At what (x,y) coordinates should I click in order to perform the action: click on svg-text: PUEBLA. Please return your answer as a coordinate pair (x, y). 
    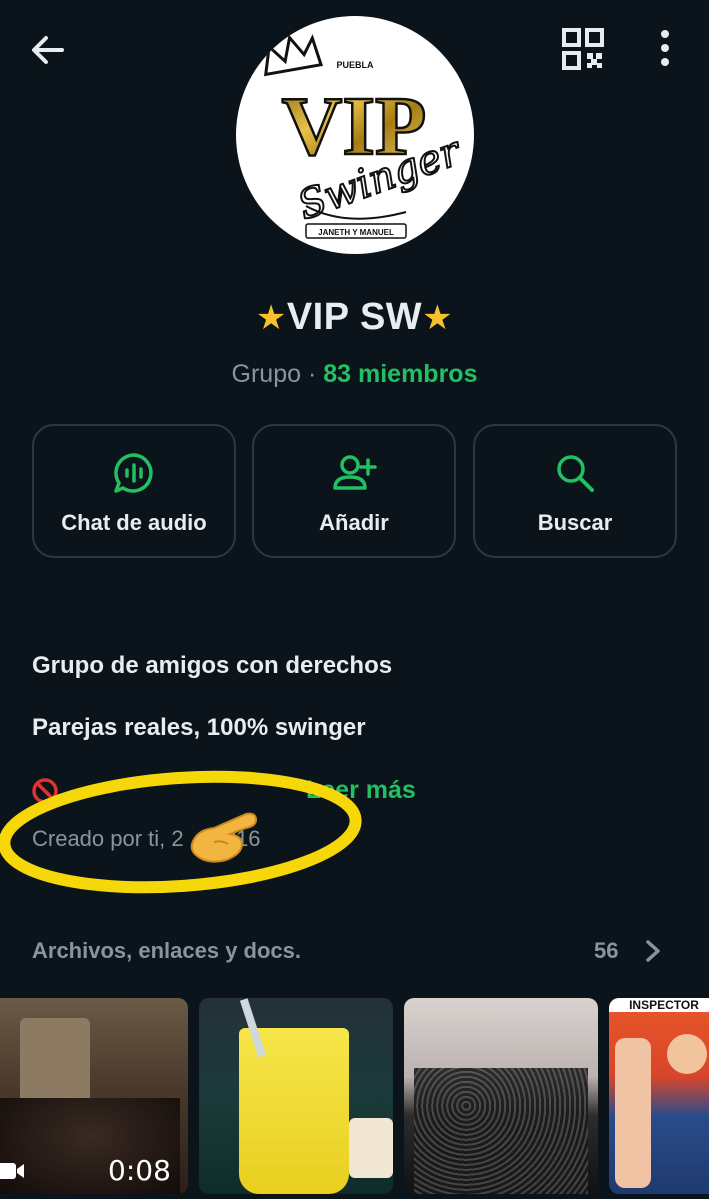
    Looking at the image, I should click on (355, 65).